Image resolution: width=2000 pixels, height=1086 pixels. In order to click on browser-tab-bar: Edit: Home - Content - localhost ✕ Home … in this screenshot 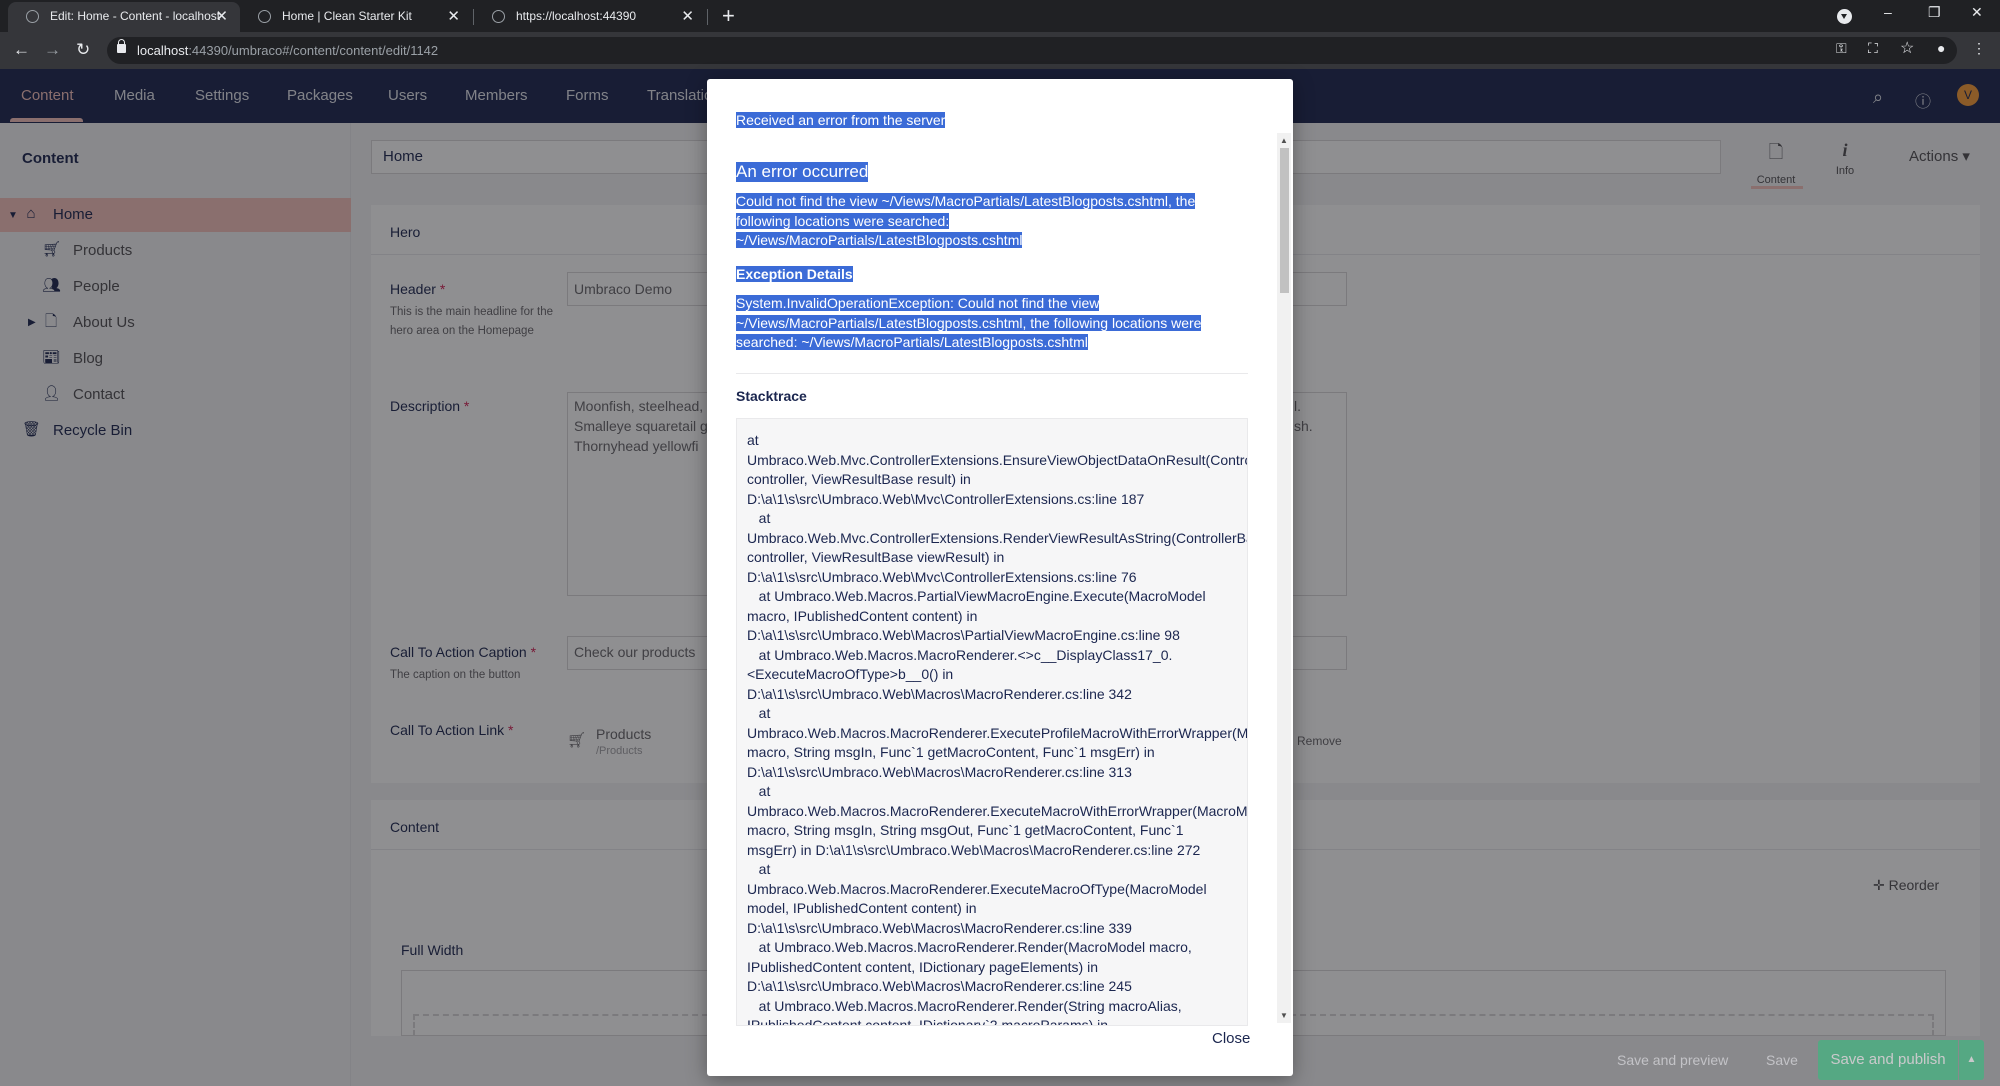, I will do `click(1000, 16)`.